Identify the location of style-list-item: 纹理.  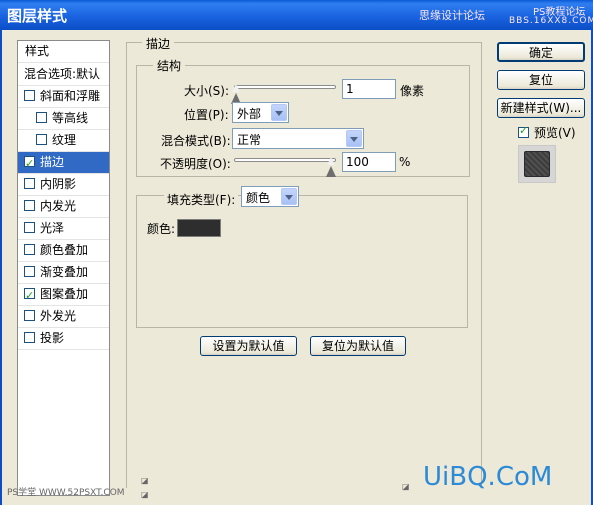
(63, 141).